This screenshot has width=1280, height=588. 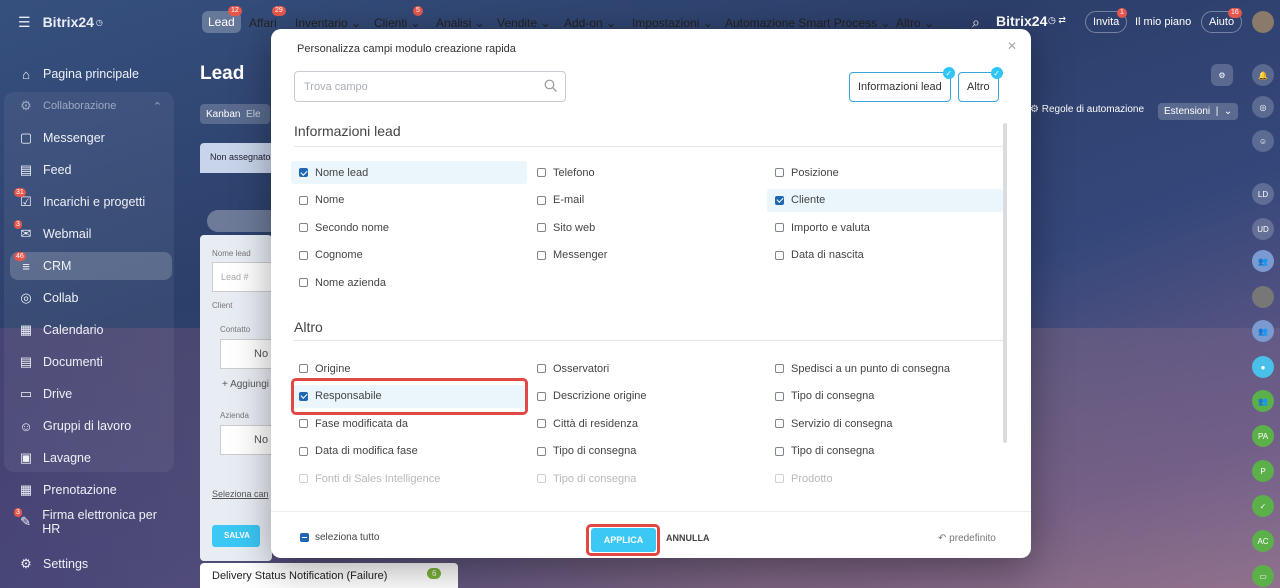 I want to click on chevron-up-icon: ⌃, so click(x=157, y=106).